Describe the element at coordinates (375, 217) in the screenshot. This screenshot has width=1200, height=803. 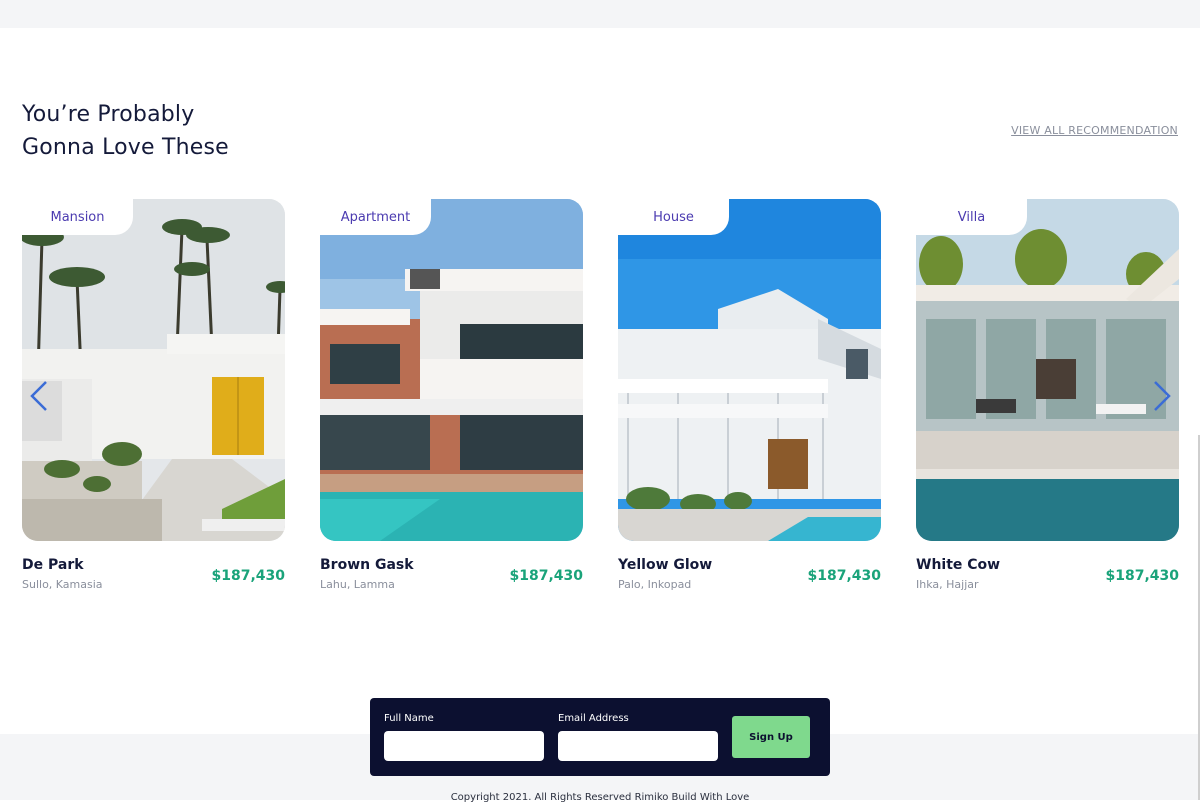
I see `property-type-tag: Apartment` at that location.